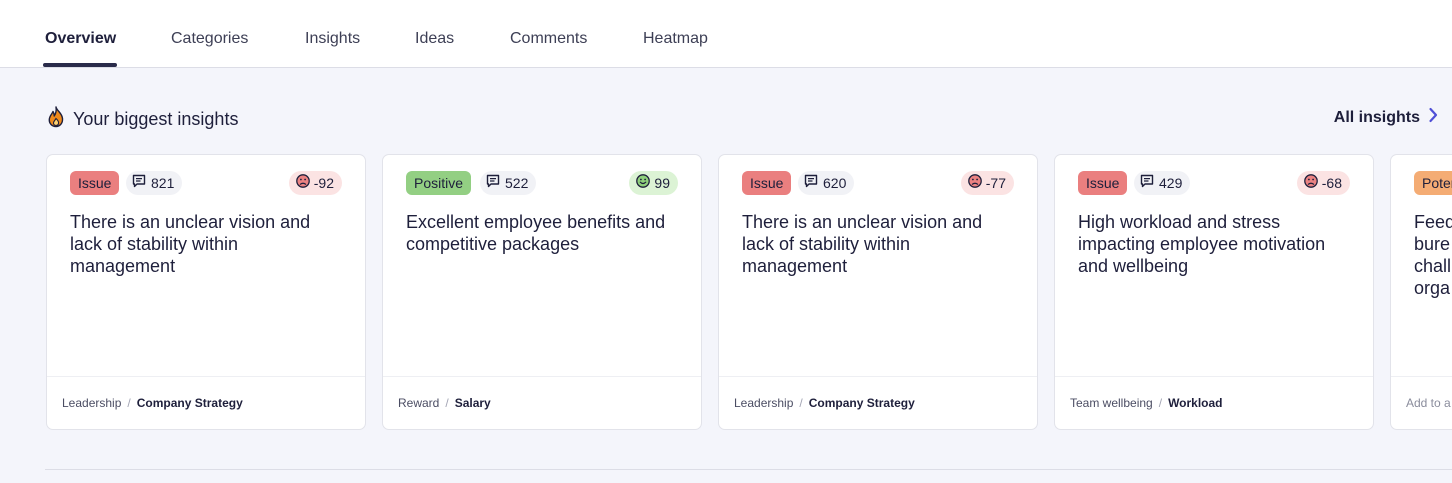  What do you see at coordinates (209, 39) in the screenshot?
I see `tab-categories: Categories` at bounding box center [209, 39].